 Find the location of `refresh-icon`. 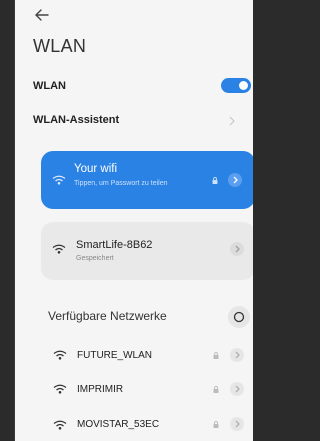

refresh-icon is located at coordinates (239, 317).